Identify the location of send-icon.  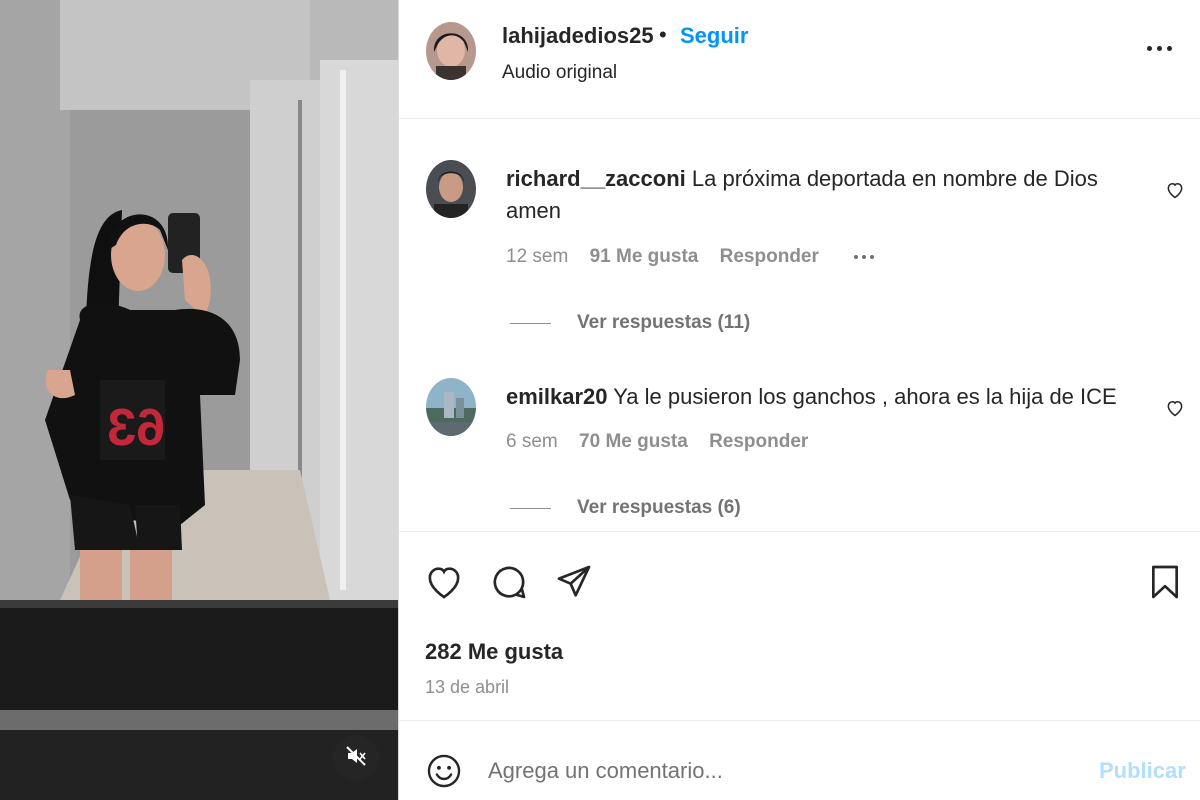
(574, 581).